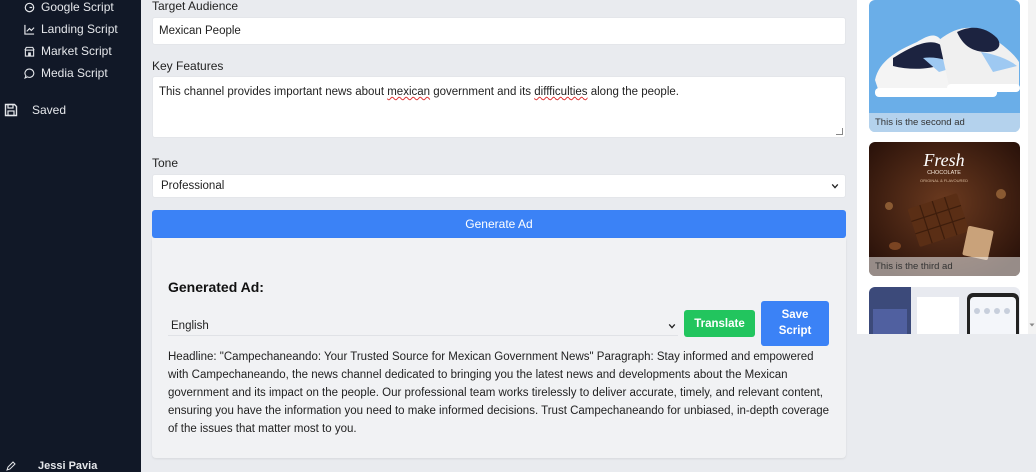 The image size is (1036, 472). What do you see at coordinates (944, 66) in the screenshot?
I see `ad-thumbnail-second: This is the second ad` at bounding box center [944, 66].